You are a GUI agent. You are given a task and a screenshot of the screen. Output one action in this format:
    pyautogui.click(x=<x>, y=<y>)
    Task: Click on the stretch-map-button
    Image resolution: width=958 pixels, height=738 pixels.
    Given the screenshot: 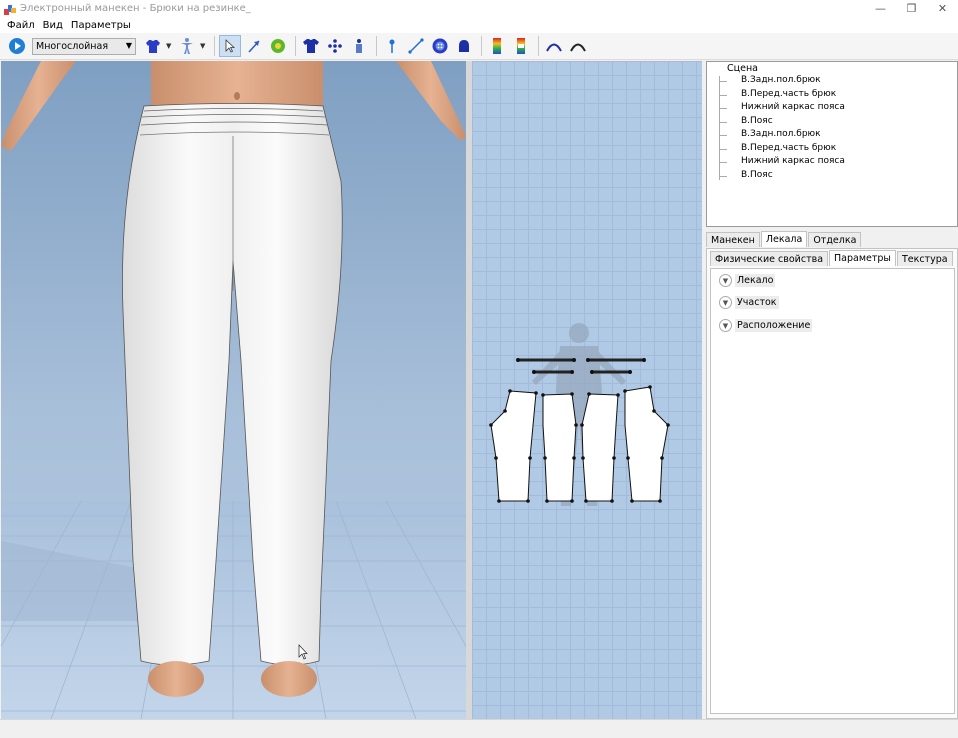 What is the action you would take?
    pyautogui.click(x=521, y=46)
    